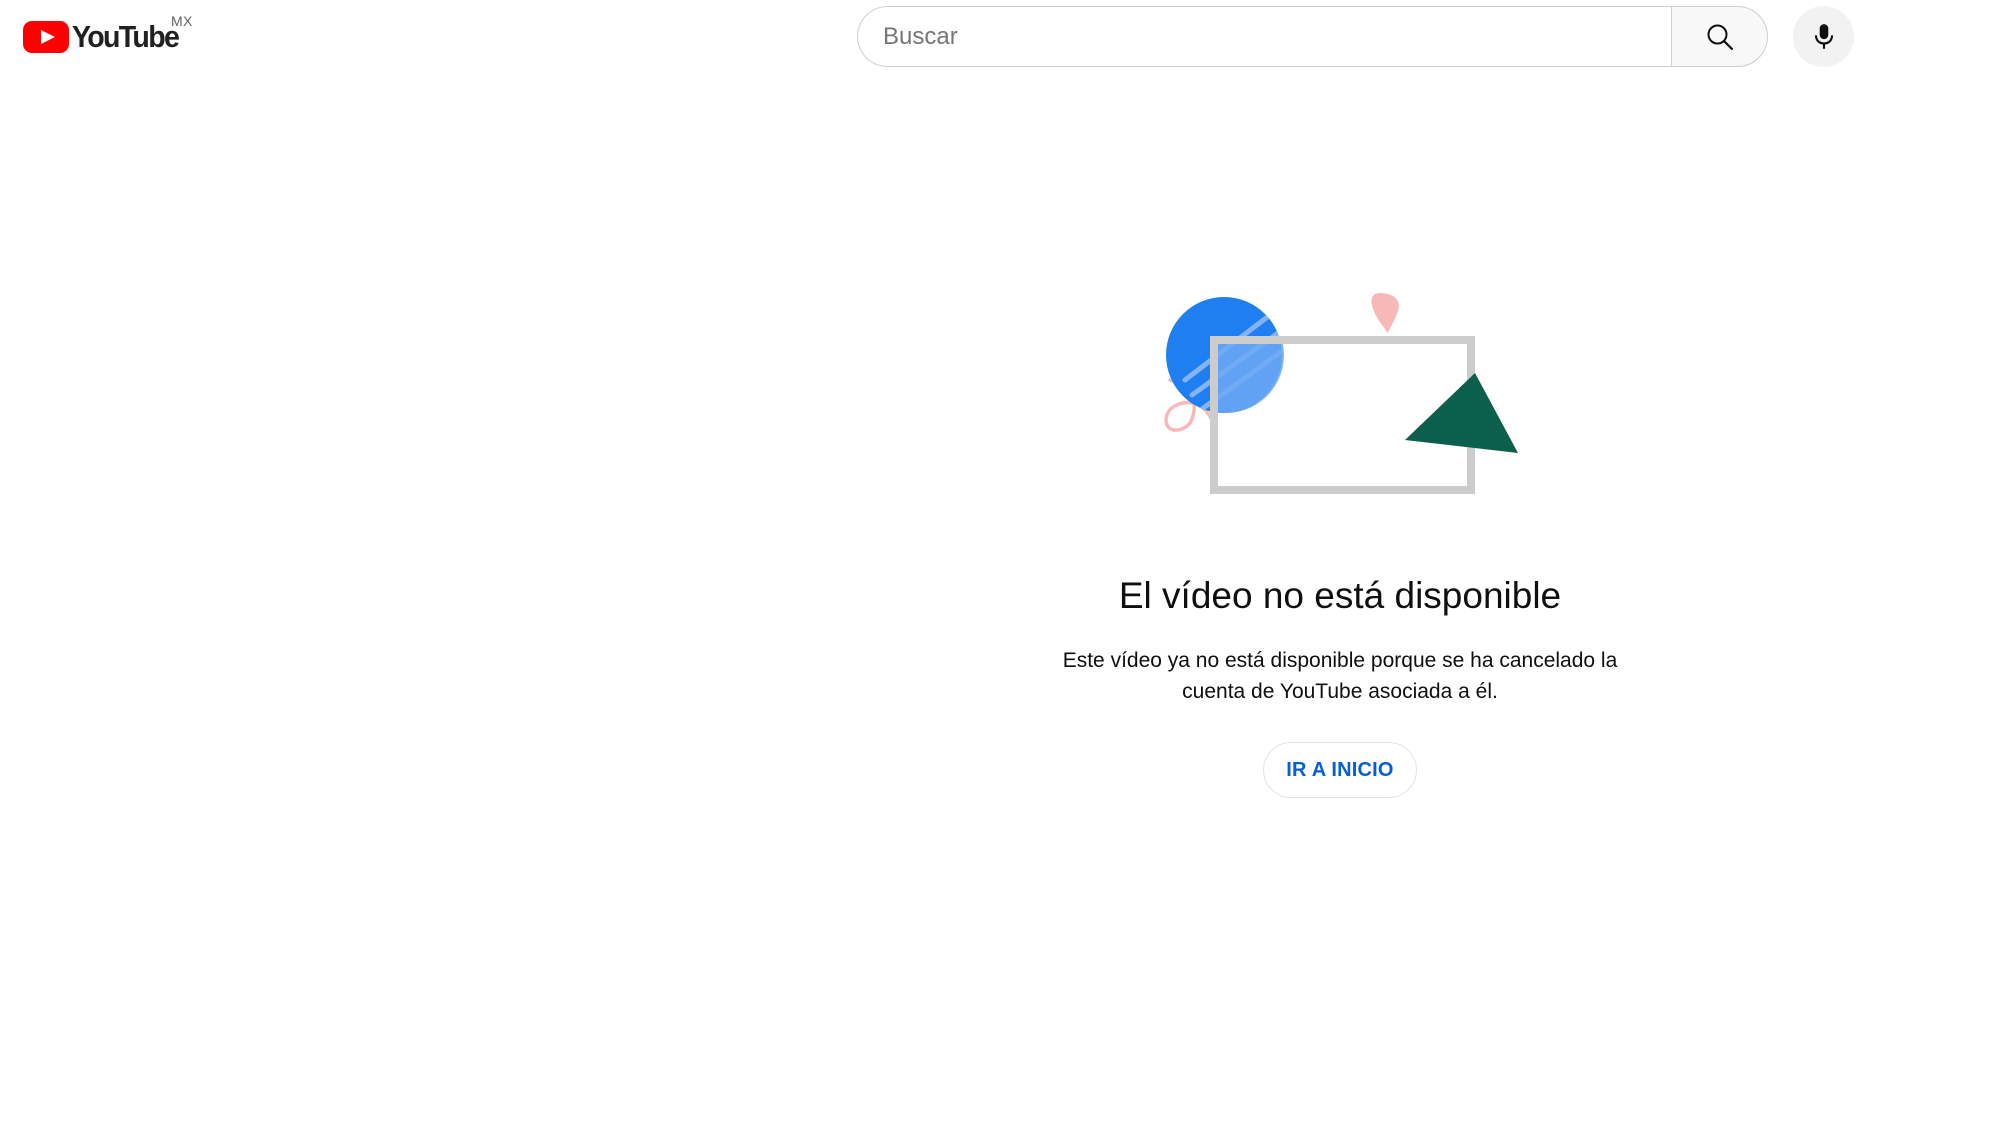  Describe the element at coordinates (126, 36) in the screenshot. I see `logo-wordmark: YouTube` at that location.